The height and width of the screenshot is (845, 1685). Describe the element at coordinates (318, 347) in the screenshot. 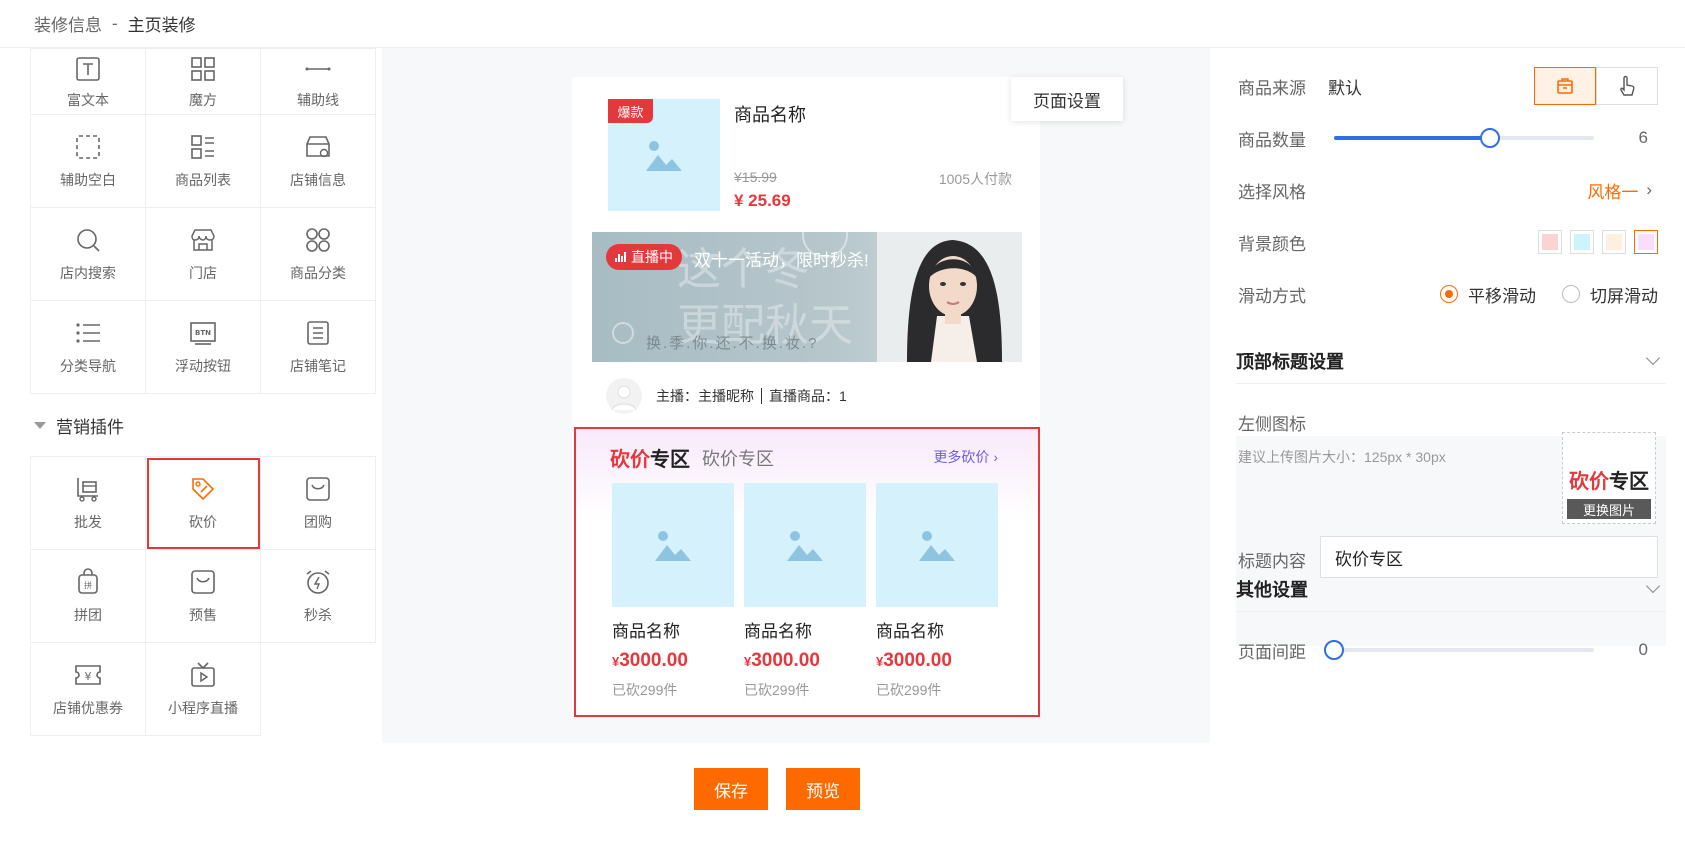

I see `component-shop-notes: 店铺笔记` at that location.